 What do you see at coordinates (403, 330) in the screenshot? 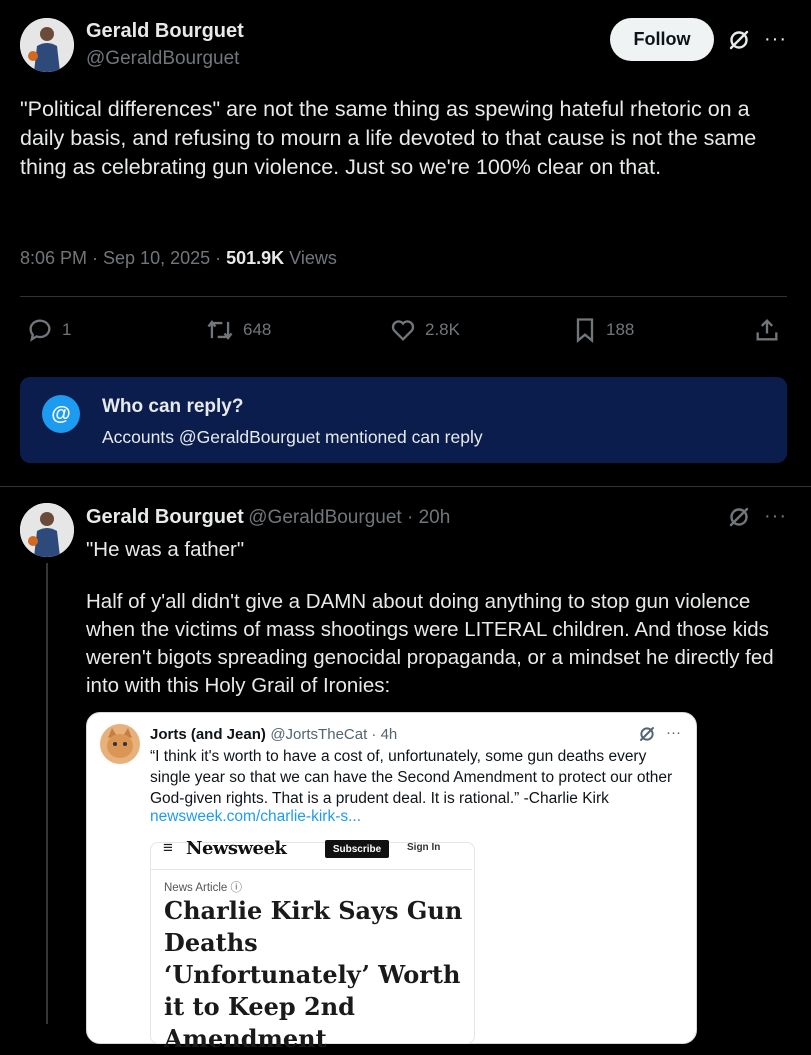
I see `like-icon` at bounding box center [403, 330].